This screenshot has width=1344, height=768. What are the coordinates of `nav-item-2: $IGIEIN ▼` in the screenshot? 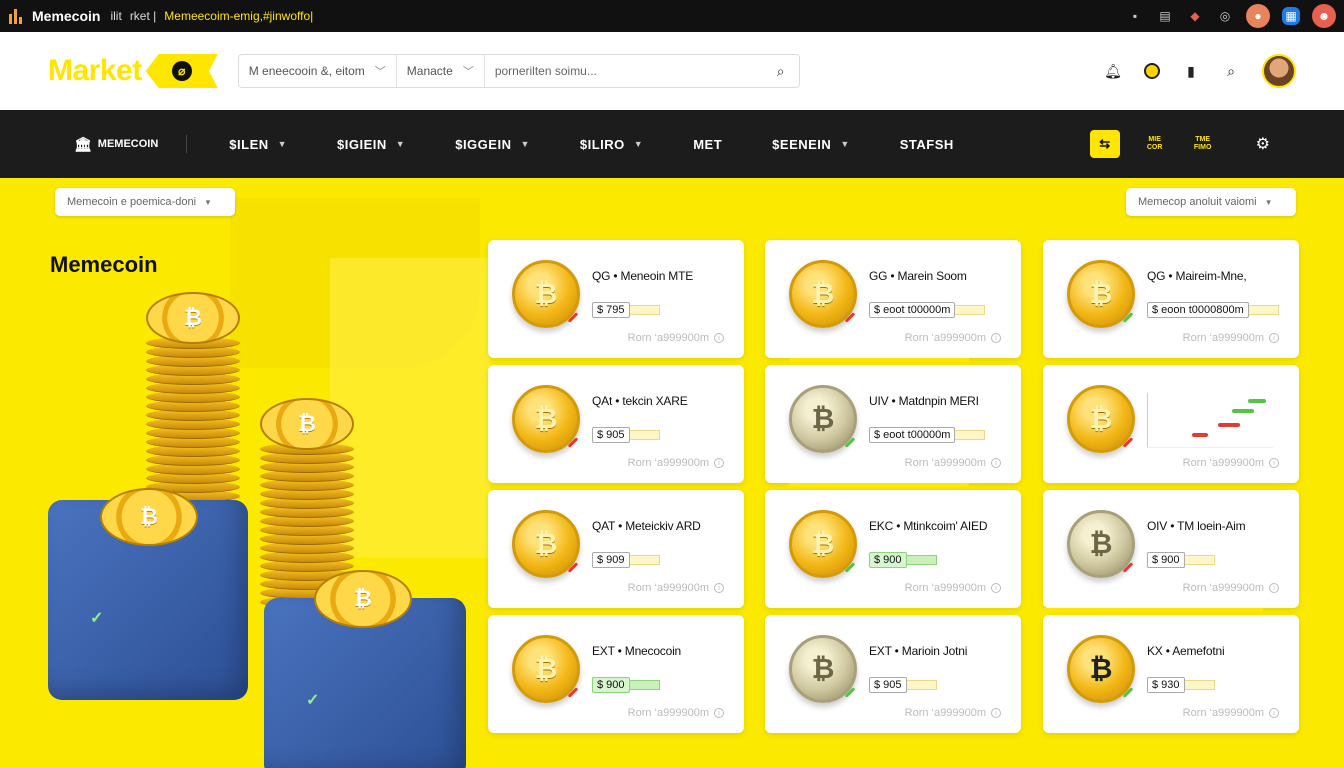 It's located at (371, 144).